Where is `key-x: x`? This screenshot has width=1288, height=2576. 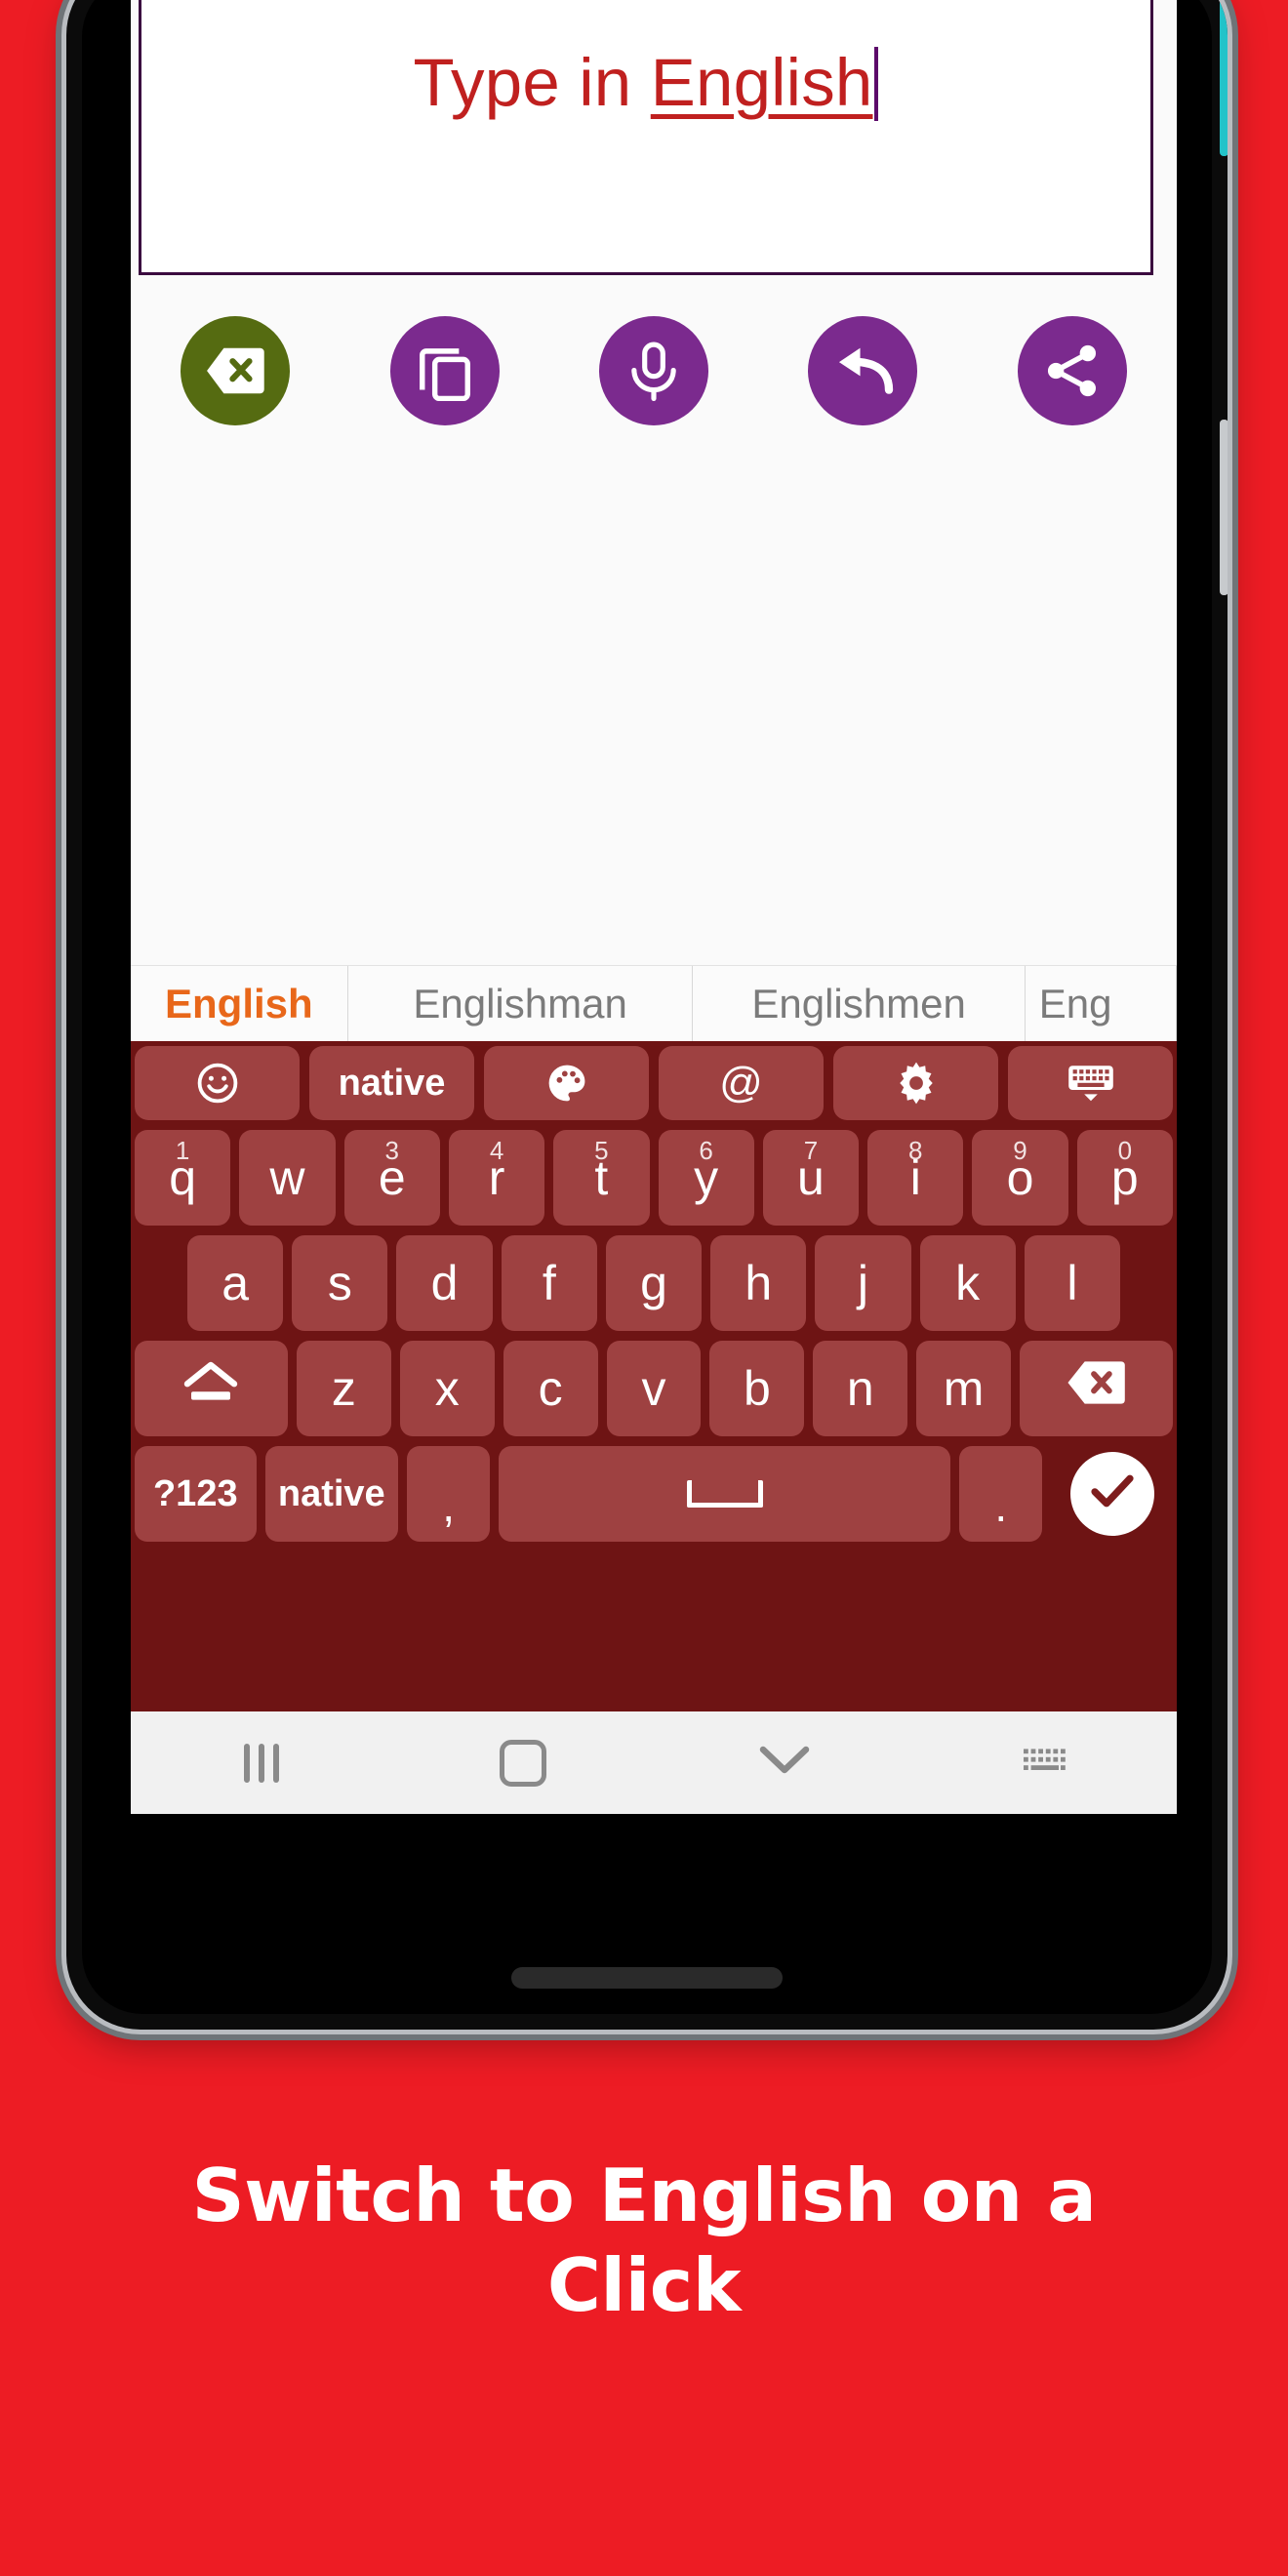 key-x: x is located at coordinates (447, 1388).